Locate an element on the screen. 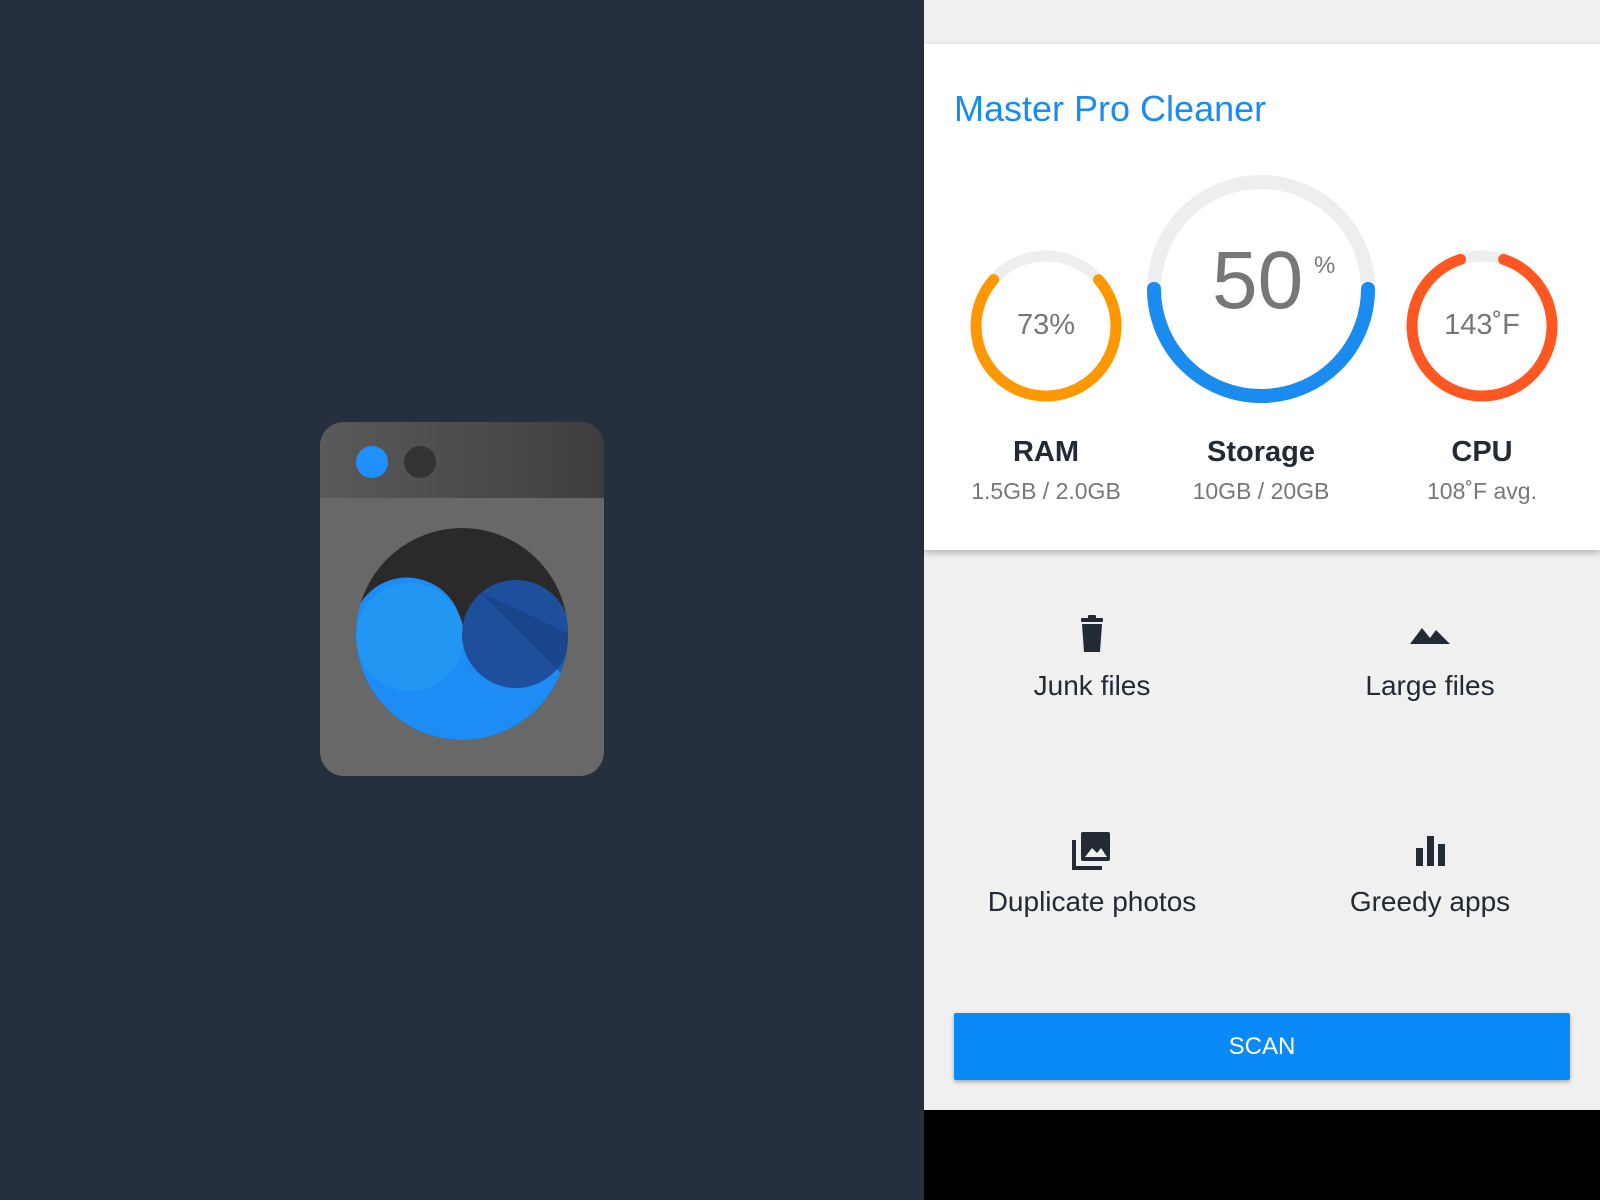 This screenshot has width=1600, height=1200. ram-value: 73% is located at coordinates (1046, 325).